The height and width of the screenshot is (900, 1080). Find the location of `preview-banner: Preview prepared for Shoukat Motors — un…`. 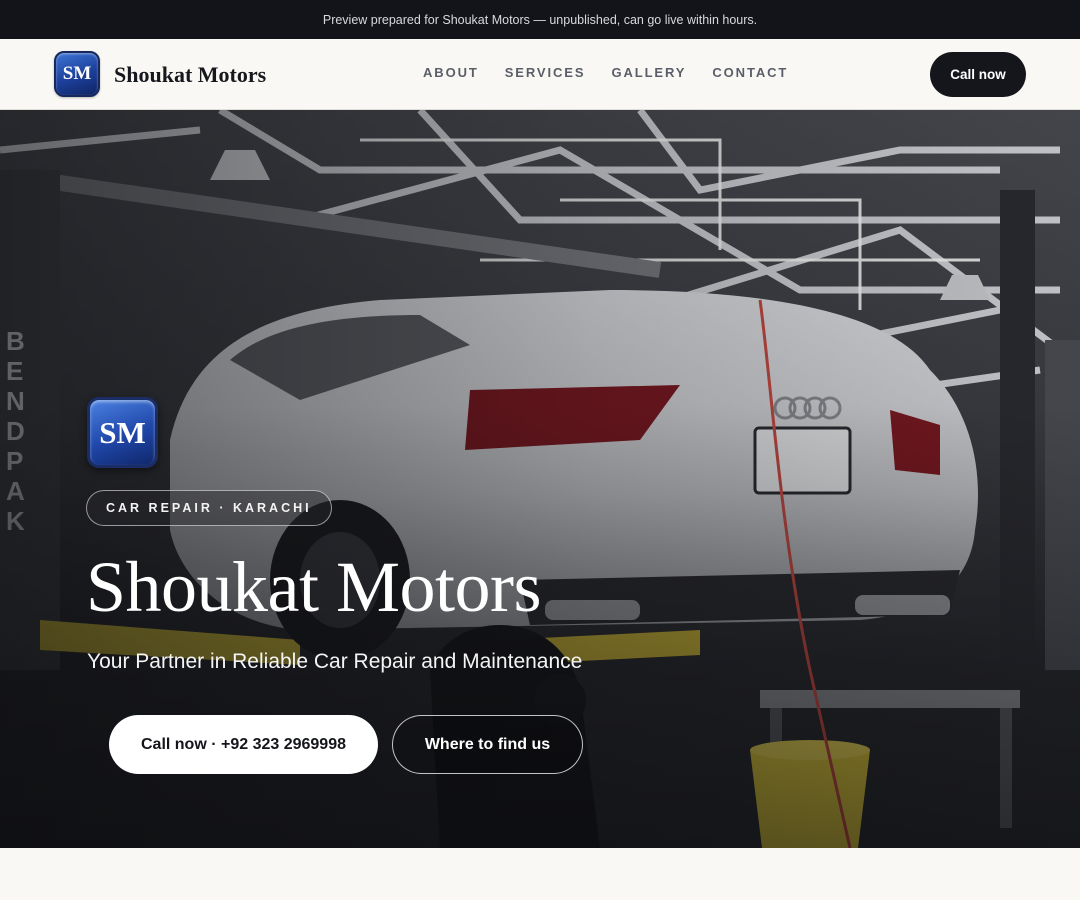

preview-banner: Preview prepared for Shoukat Motors — un… is located at coordinates (540, 19).